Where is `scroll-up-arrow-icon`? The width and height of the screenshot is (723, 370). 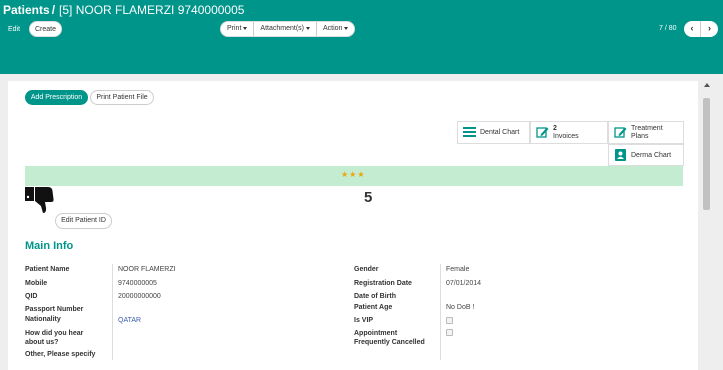
scroll-up-arrow-icon is located at coordinates (707, 85).